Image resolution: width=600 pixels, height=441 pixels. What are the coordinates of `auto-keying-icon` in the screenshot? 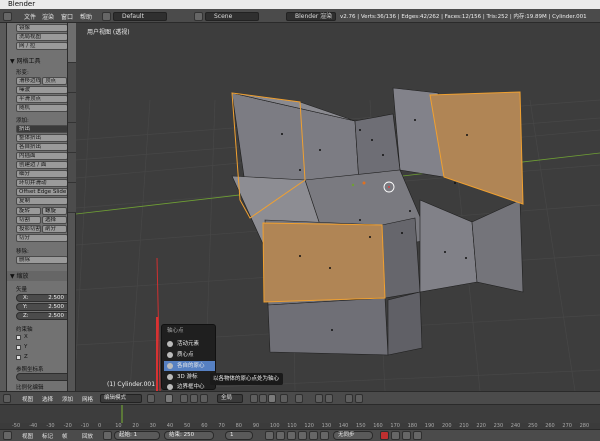 It's located at (384, 435).